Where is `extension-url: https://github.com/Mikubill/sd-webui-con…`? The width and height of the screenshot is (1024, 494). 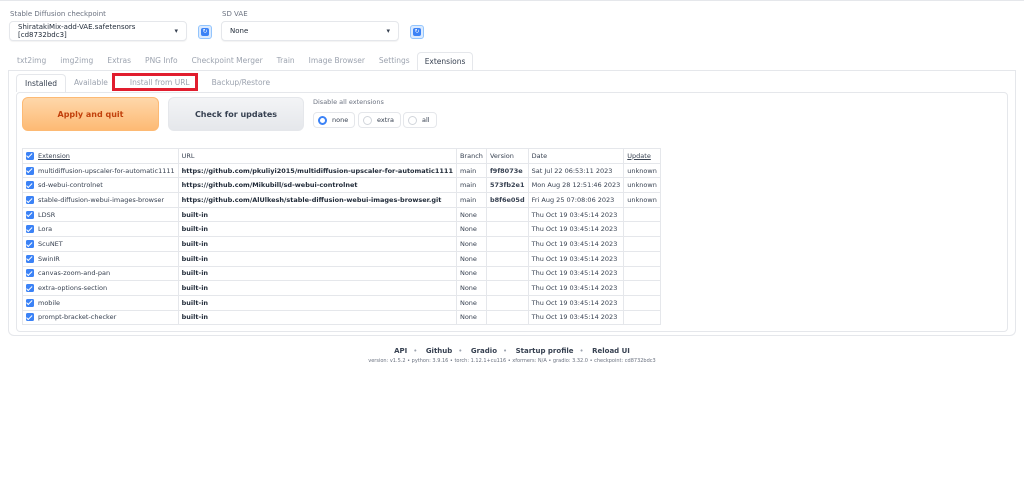 extension-url: https://github.com/Mikubill/sd-webui-con… is located at coordinates (317, 185).